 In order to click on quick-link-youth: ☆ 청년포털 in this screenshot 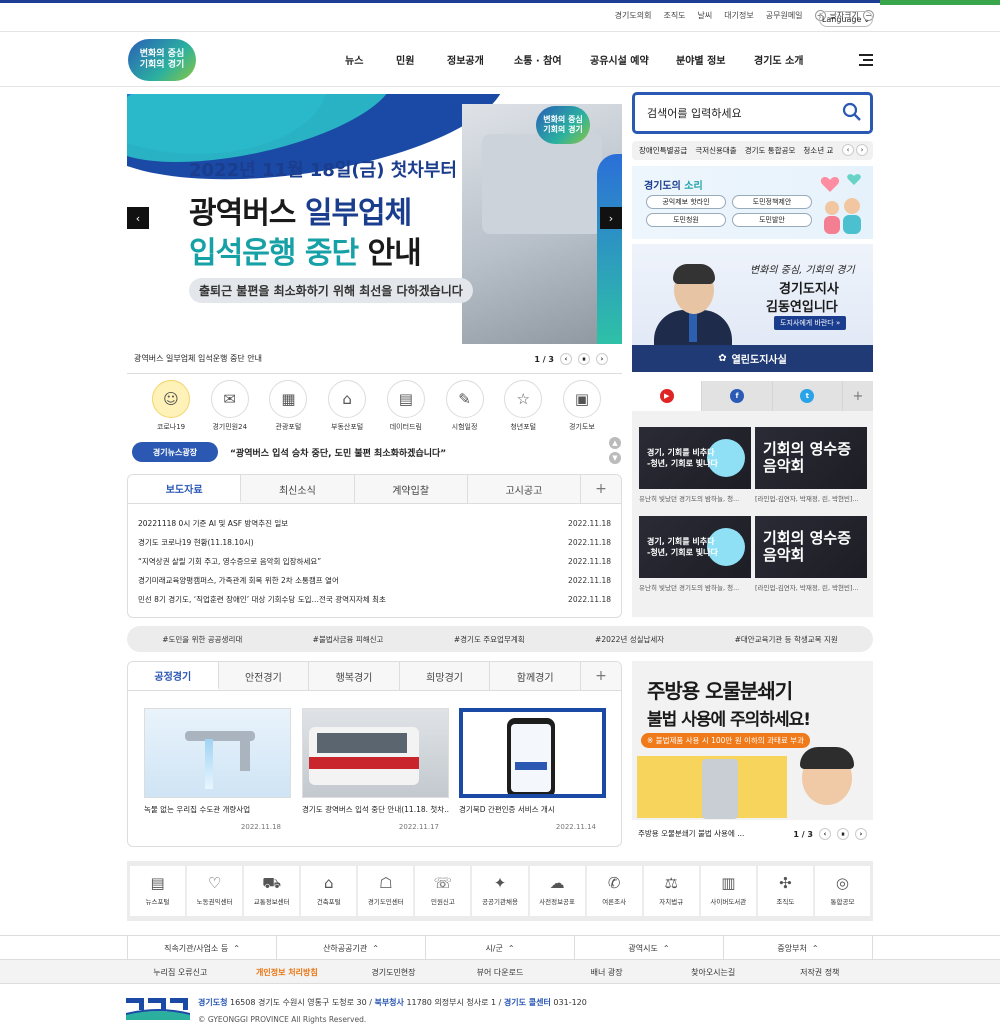, I will do `click(523, 406)`.